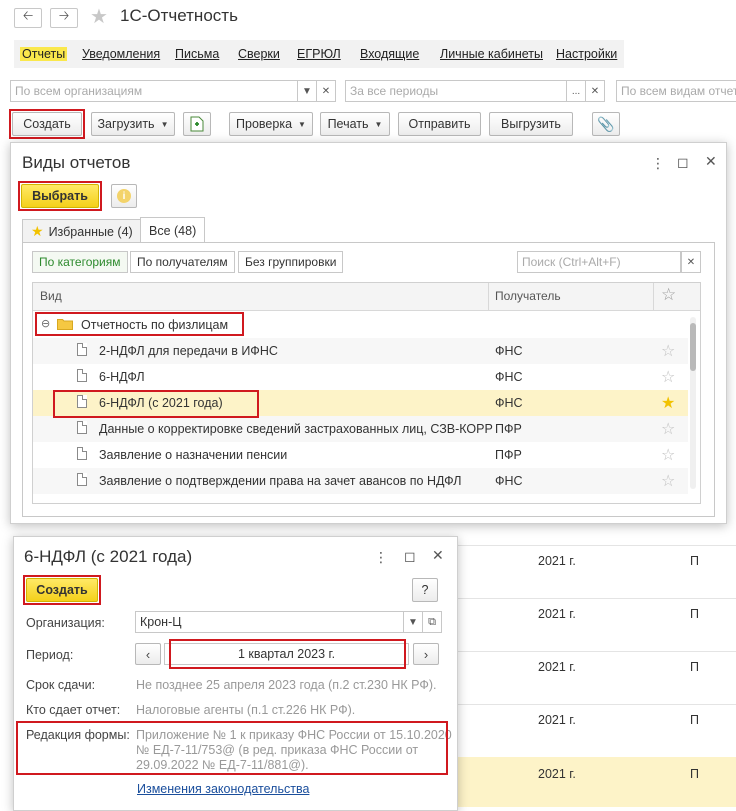 This screenshot has height=811, width=736. What do you see at coordinates (413, 622) in the screenshot?
I see `org-dropdown-button: ▼` at bounding box center [413, 622].